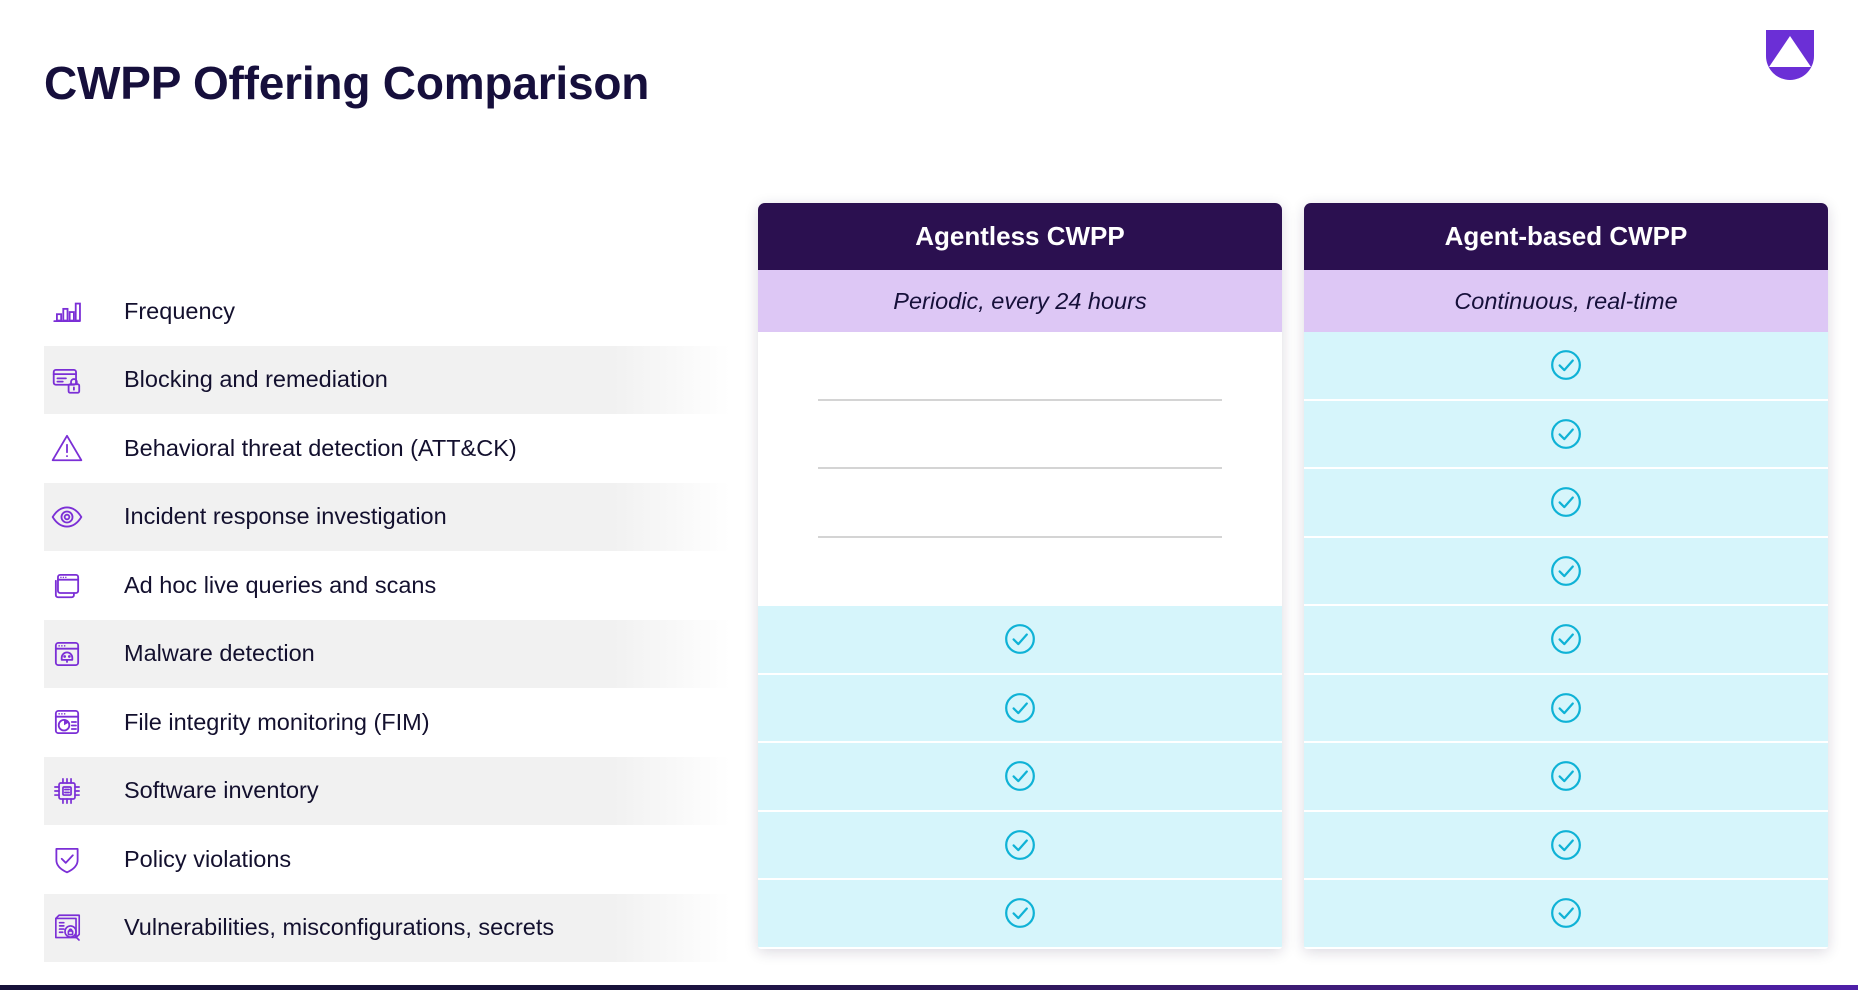 The image size is (1858, 990). Describe the element at coordinates (256, 379) in the screenshot. I see `feature-label: Blocking and remediation` at that location.